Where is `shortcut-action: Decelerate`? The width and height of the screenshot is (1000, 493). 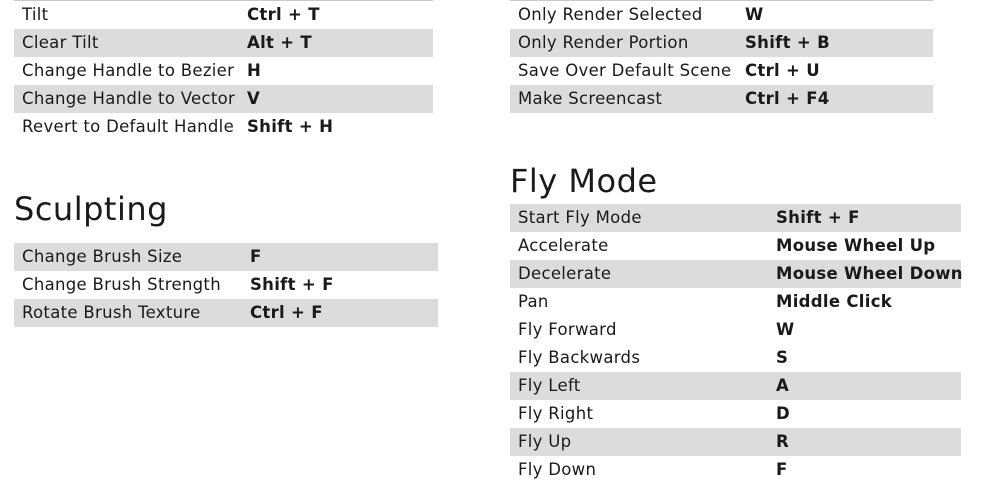 shortcut-action: Decelerate is located at coordinates (565, 273).